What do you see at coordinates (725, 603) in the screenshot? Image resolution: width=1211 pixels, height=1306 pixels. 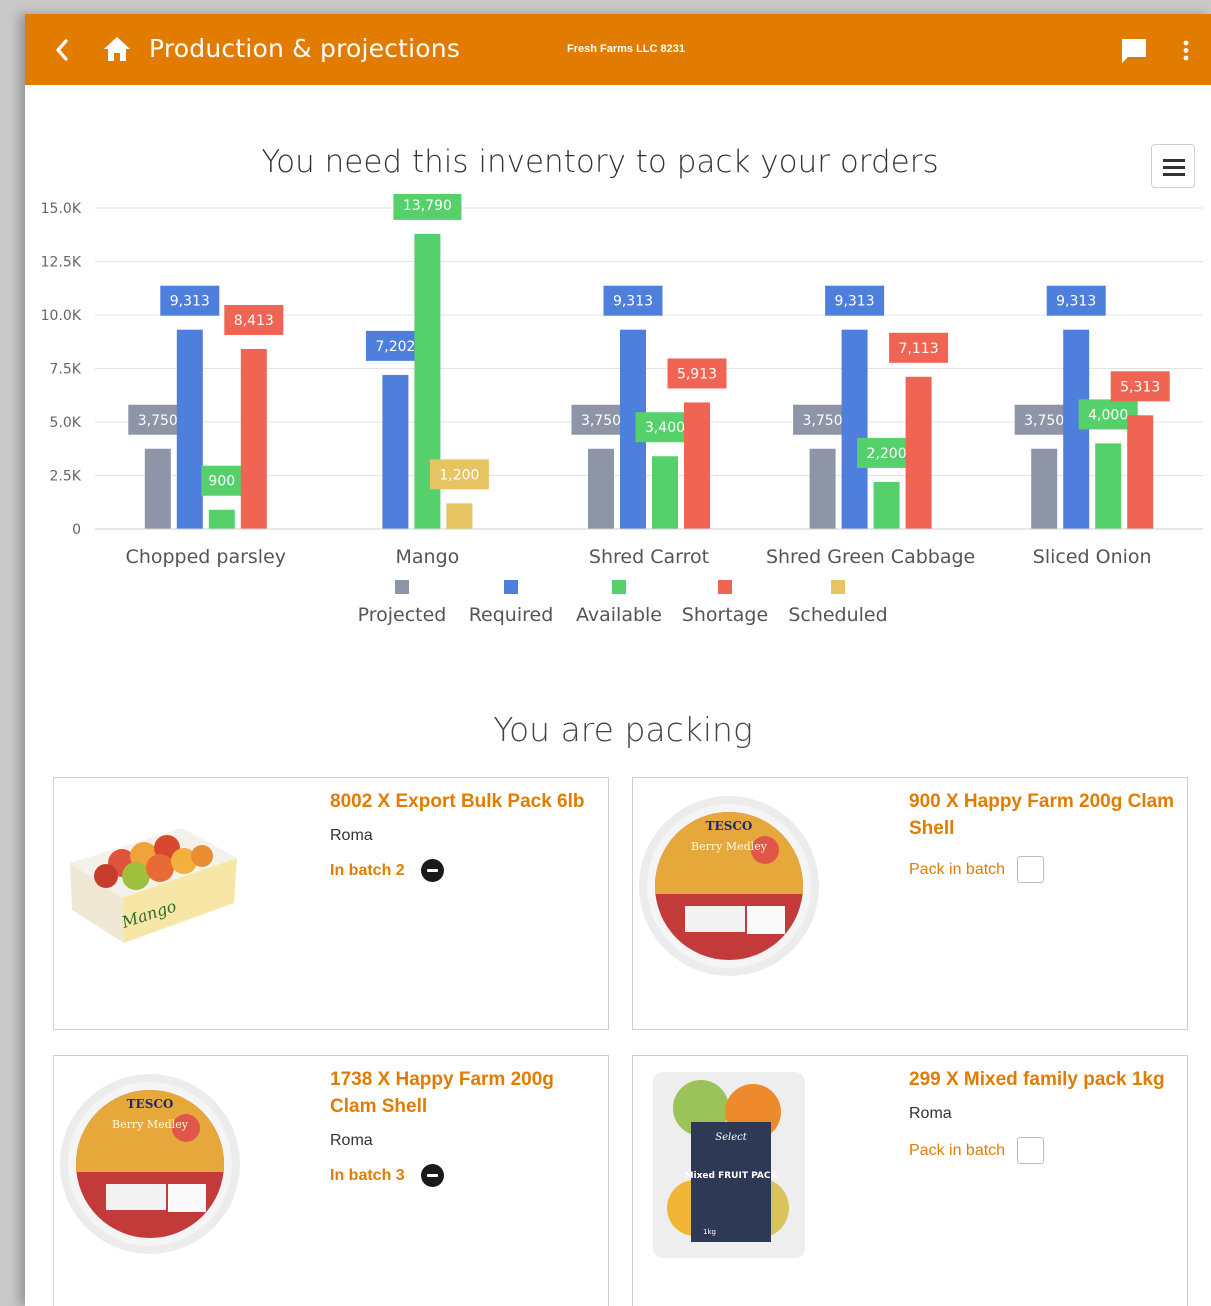 I see `legend-item-shortage: Shortage` at bounding box center [725, 603].